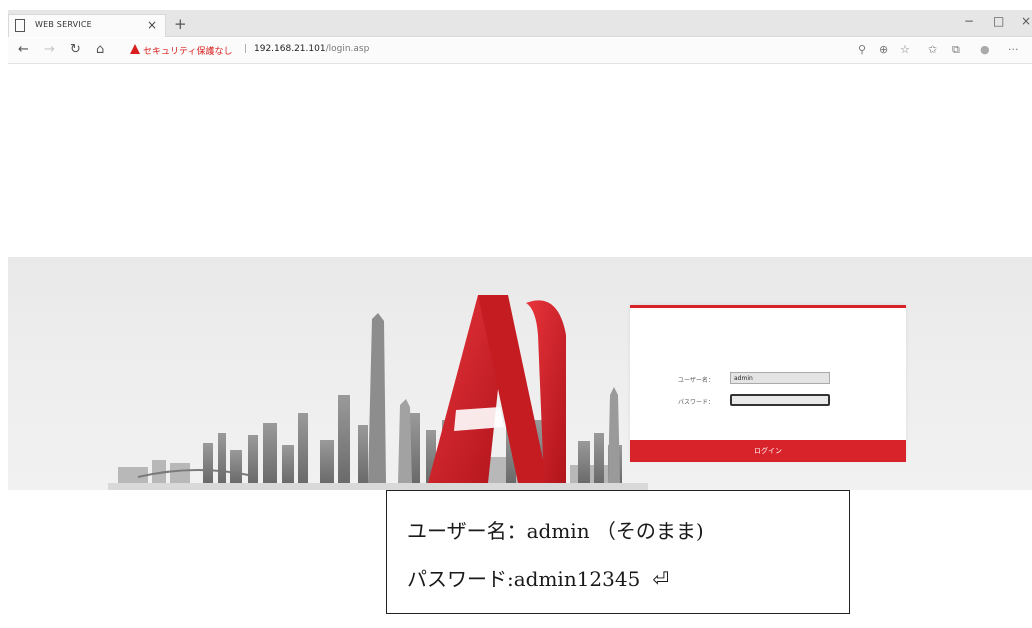  Describe the element at coordinates (1026, 21) in the screenshot. I see `close-window-icon: ×` at that location.